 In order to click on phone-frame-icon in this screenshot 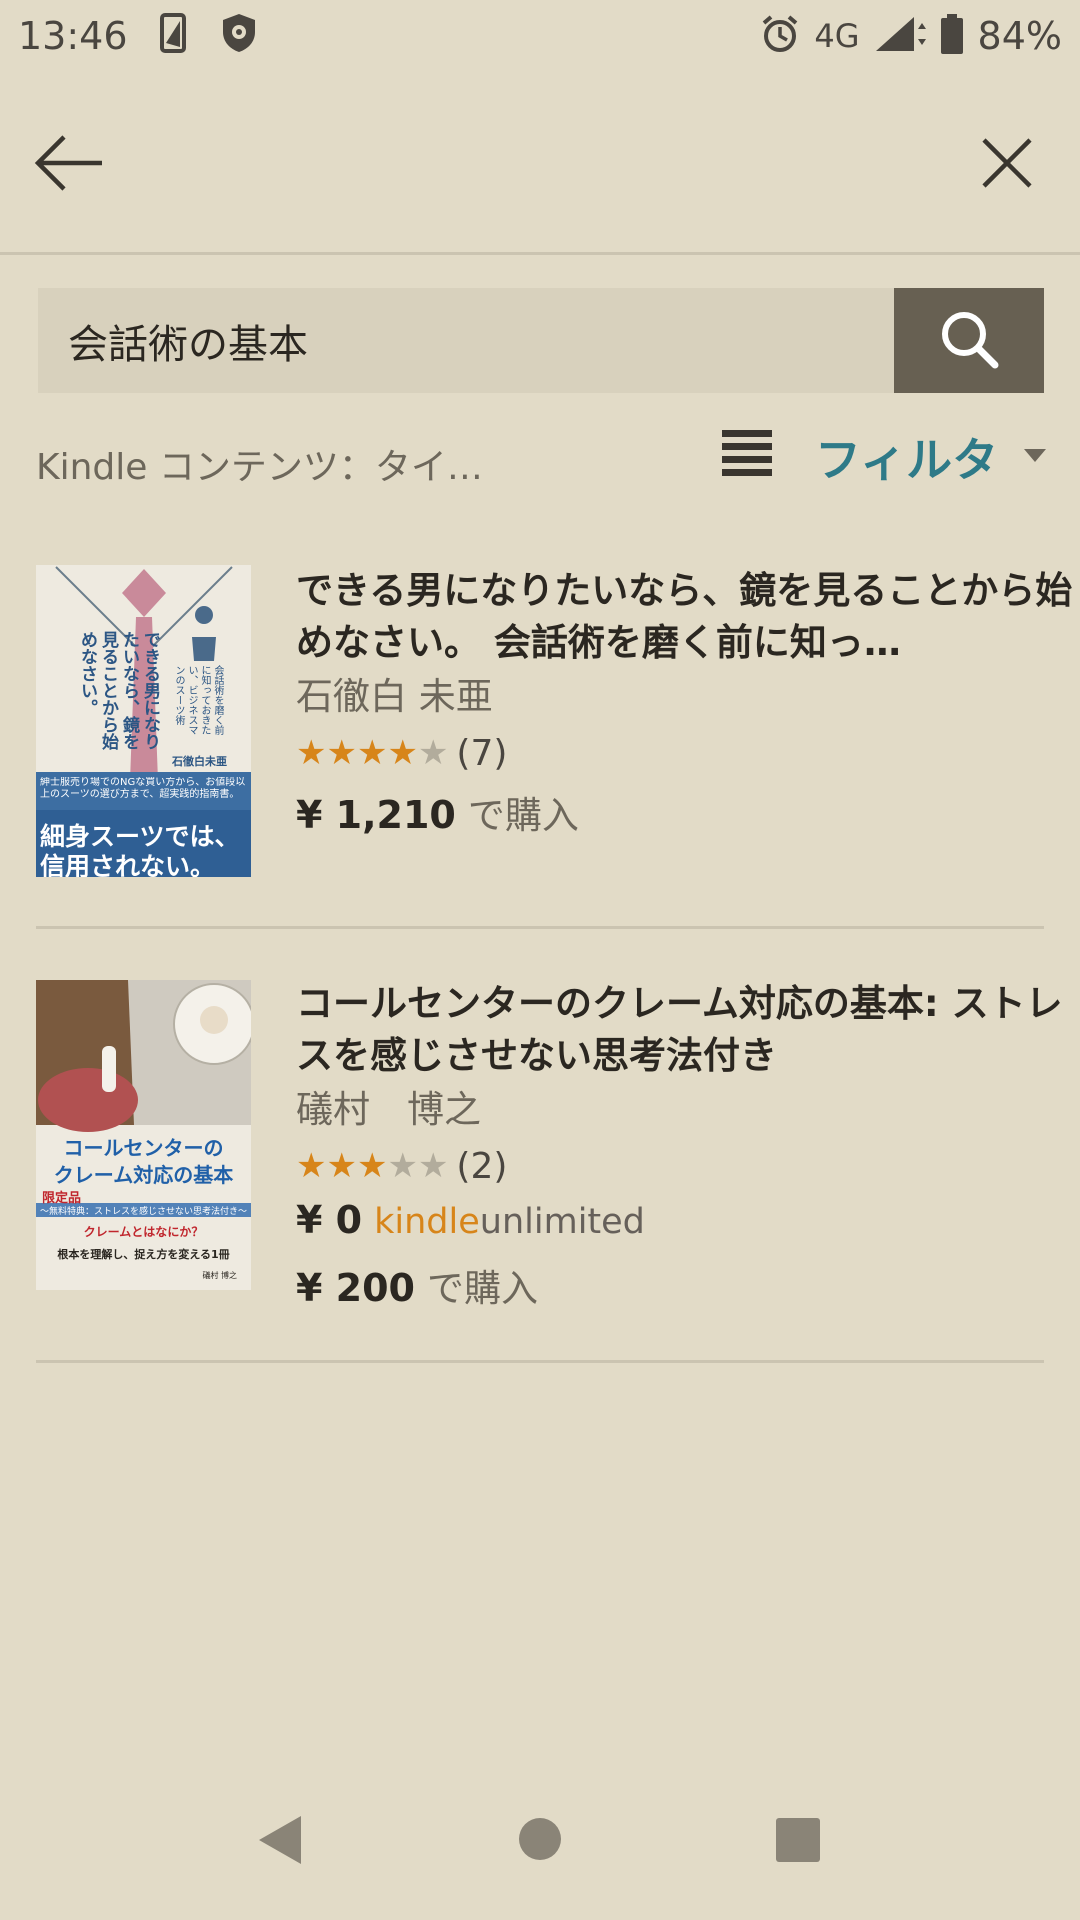, I will do `click(173, 35)`.